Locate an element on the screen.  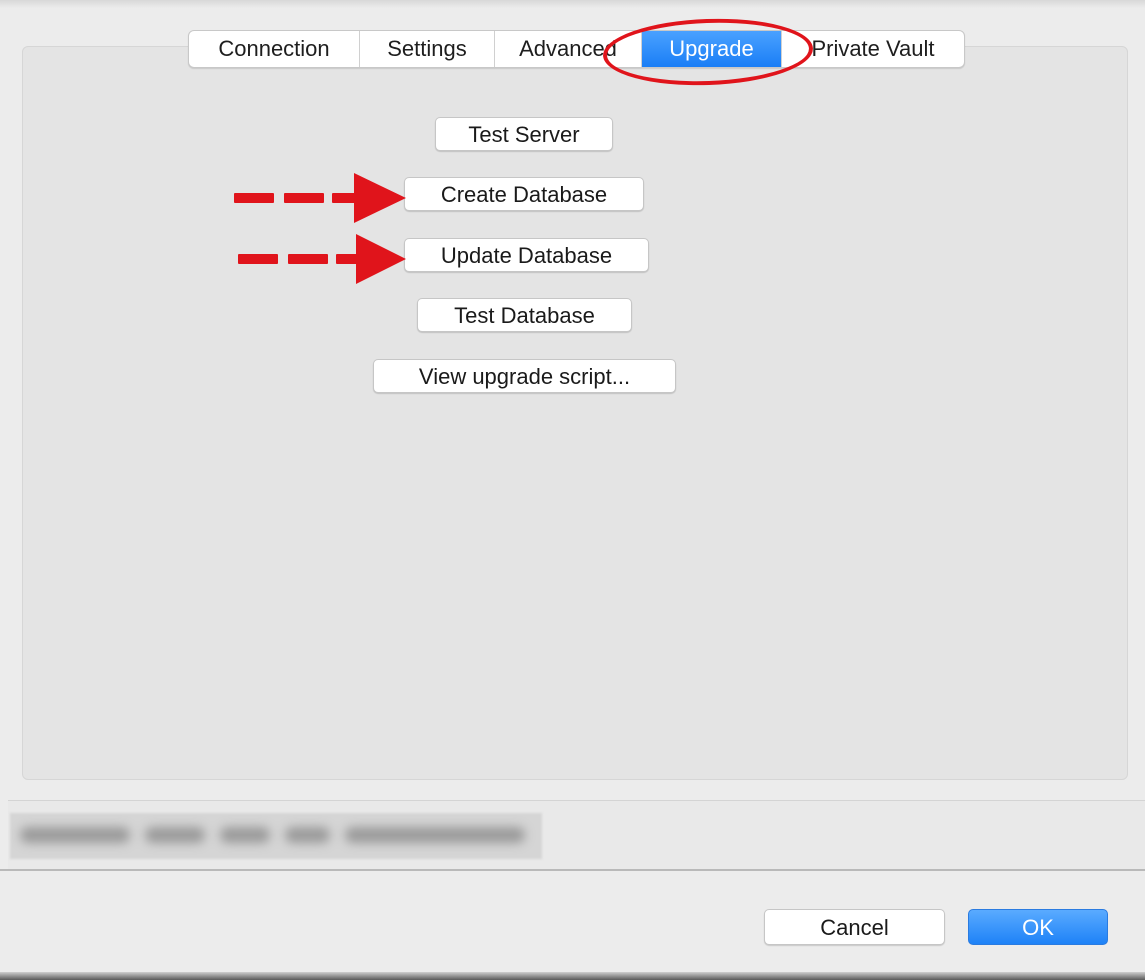
tab-connection: Connection is located at coordinates (274, 49).